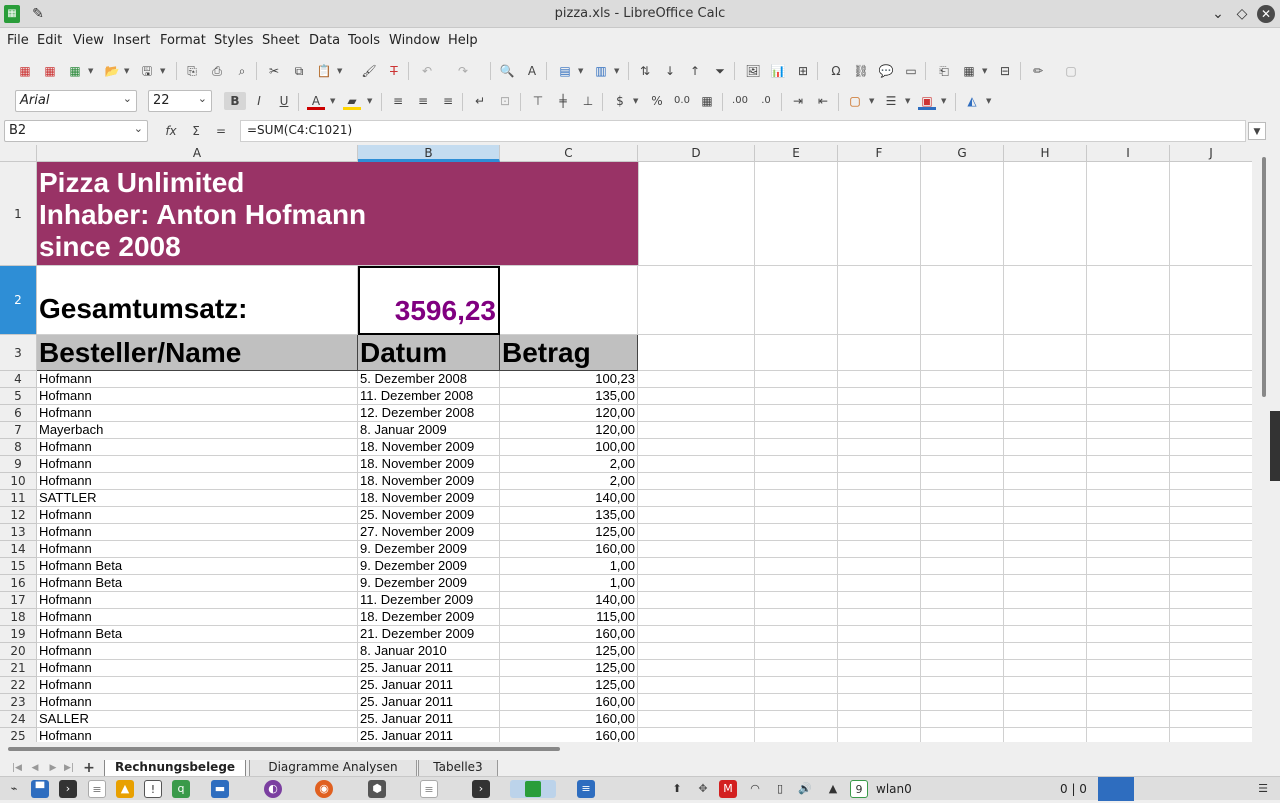  What do you see at coordinates (569, 600) in the screenshot?
I see `cell-amount: 140,00` at bounding box center [569, 600].